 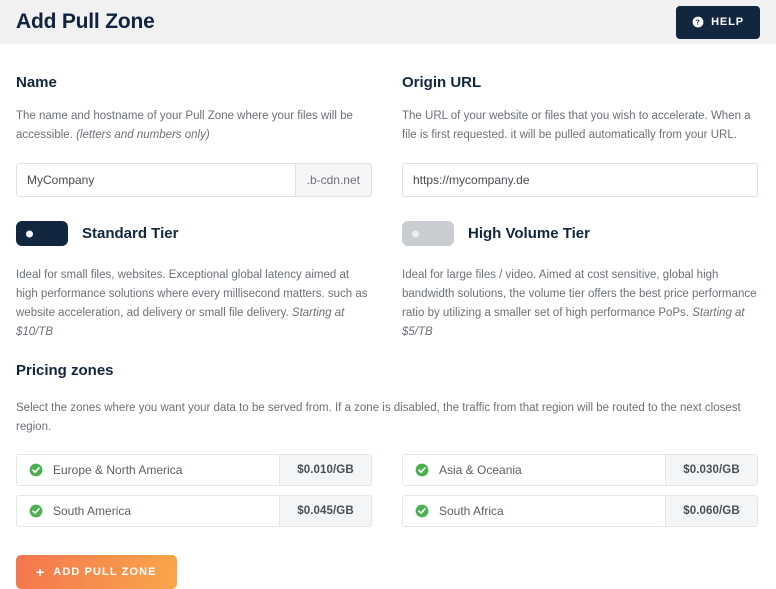 What do you see at coordinates (471, 511) in the screenshot?
I see `zone-name-label: South Africa` at bounding box center [471, 511].